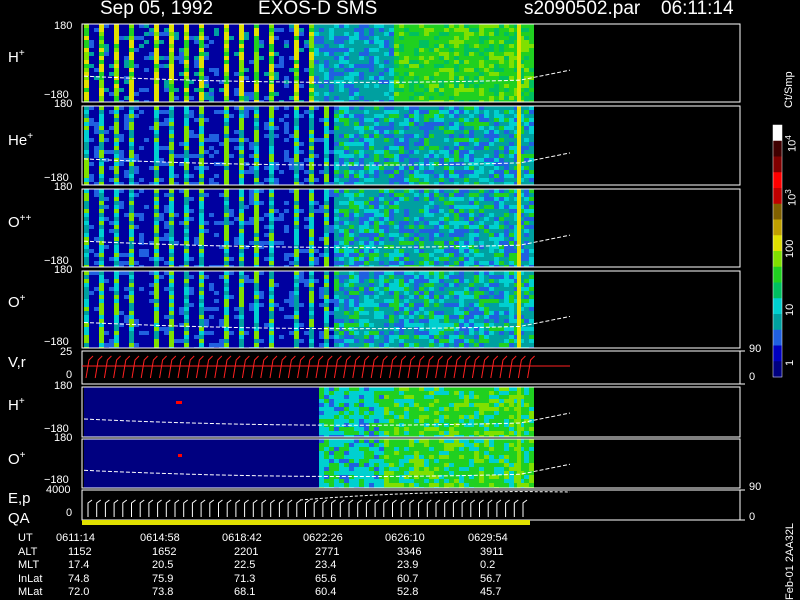 The image size is (800, 600). I want to click on ephemeris-row-label: MLat, so click(30, 592).